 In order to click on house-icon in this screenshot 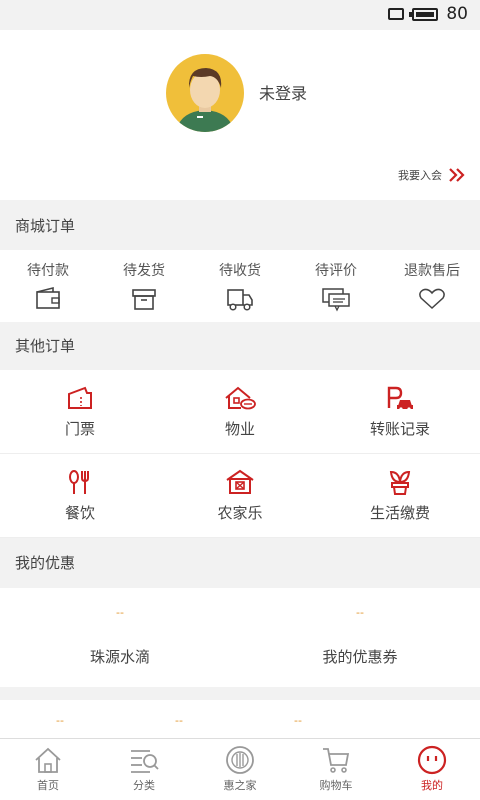, I will do `click(240, 398)`.